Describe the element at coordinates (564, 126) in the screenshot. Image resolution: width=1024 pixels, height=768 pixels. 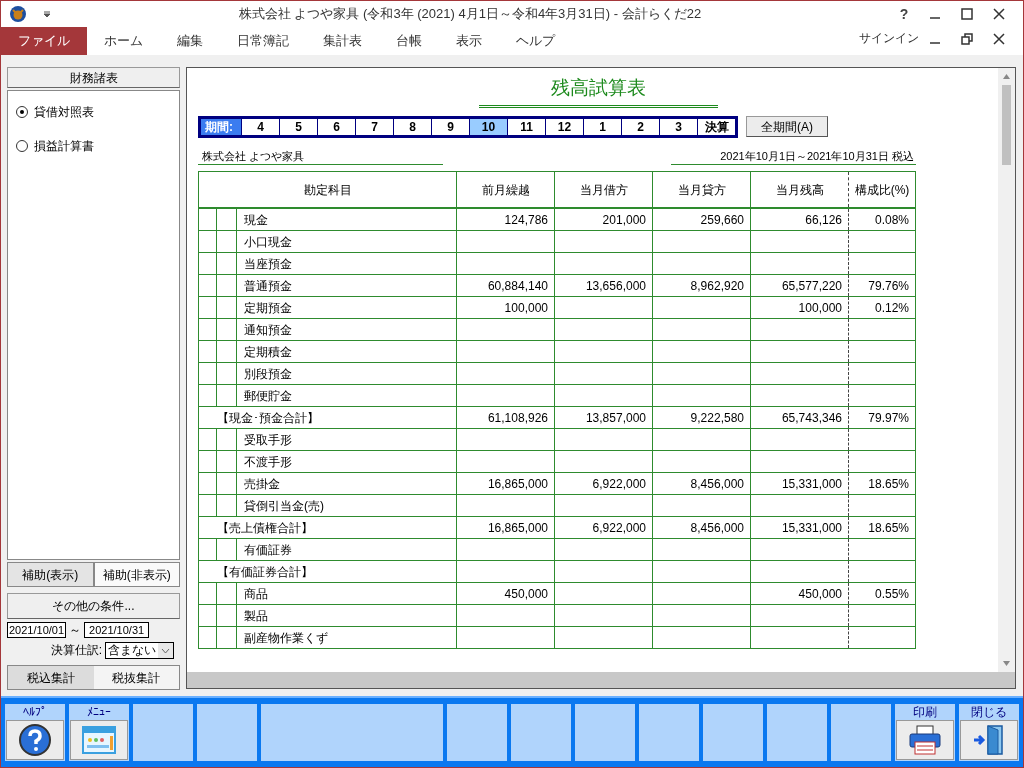
I see `period-tab: 12` at that location.